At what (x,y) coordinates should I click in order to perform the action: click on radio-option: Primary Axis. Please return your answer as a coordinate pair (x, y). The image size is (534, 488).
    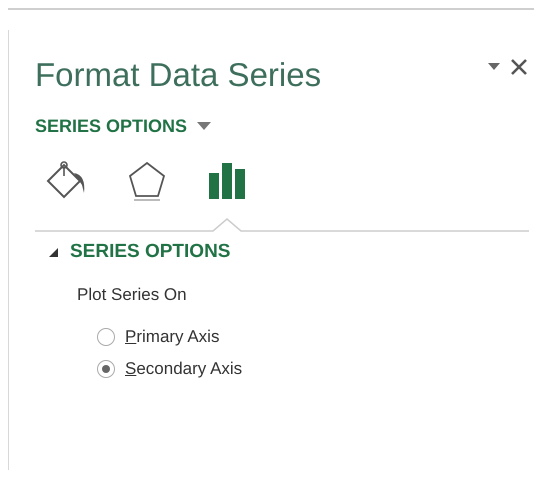
    Looking at the image, I should click on (312, 337).